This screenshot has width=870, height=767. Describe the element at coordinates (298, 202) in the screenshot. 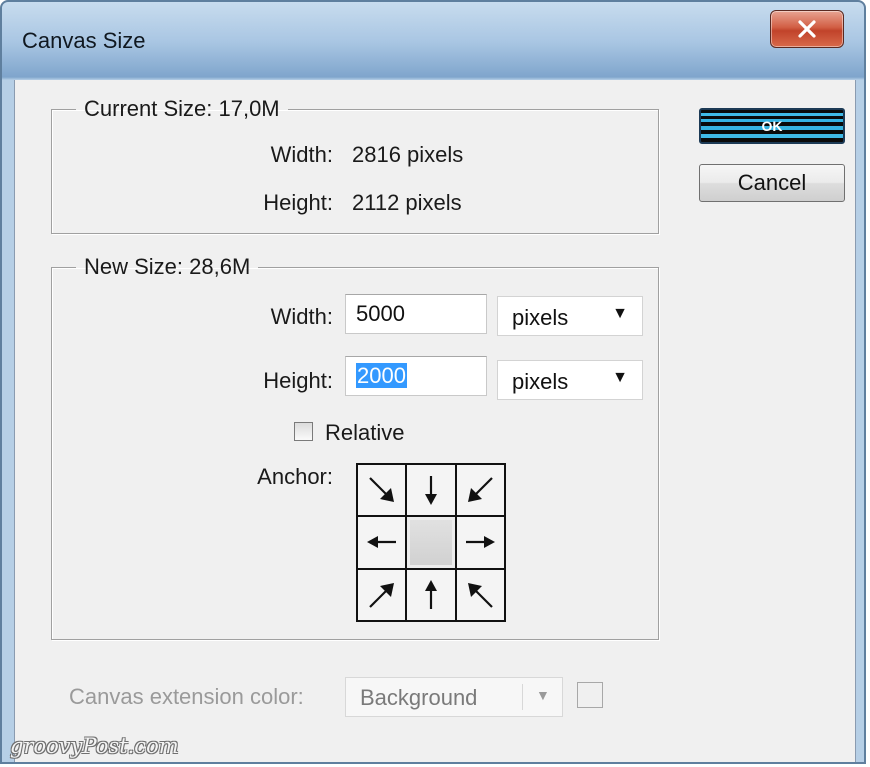

I see `current-height-label: Height:` at that location.